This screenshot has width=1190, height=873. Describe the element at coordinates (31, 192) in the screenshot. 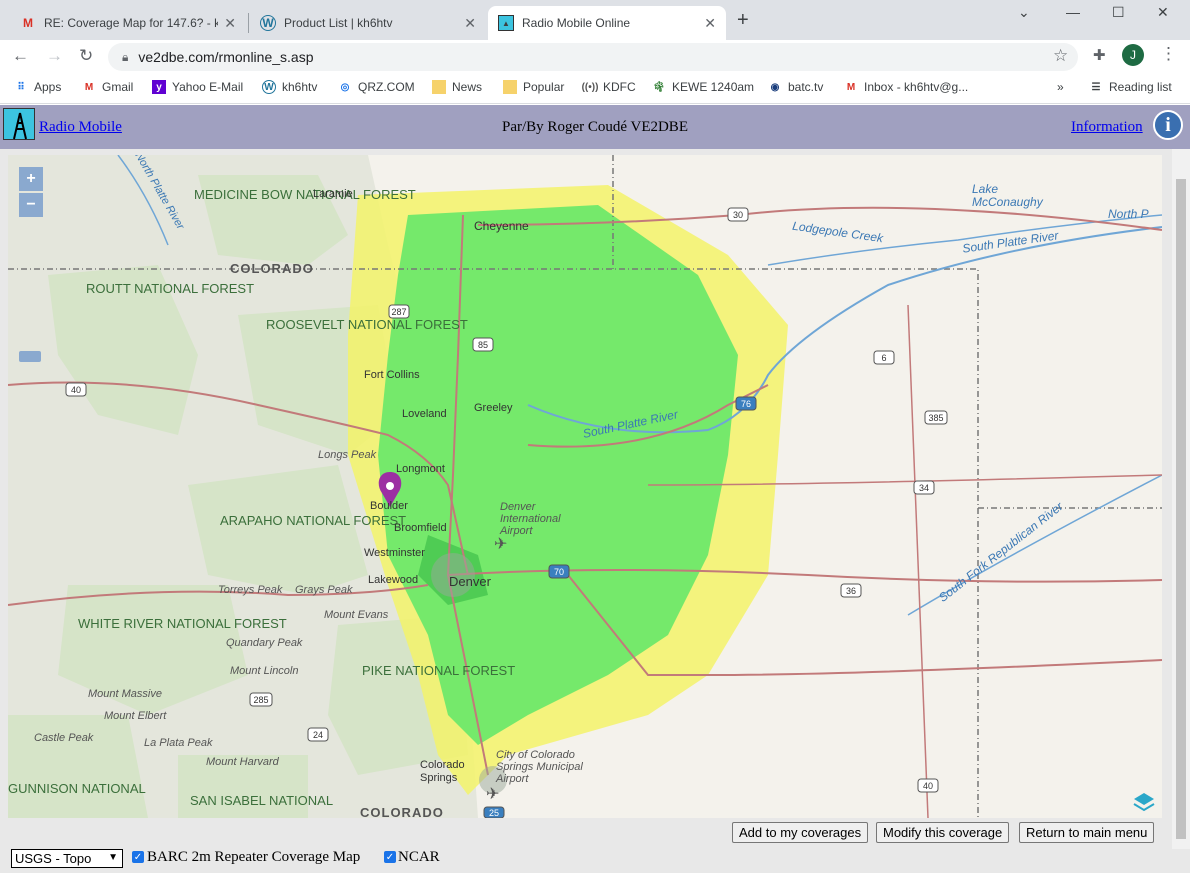

I see `zoom-control: + −` at that location.